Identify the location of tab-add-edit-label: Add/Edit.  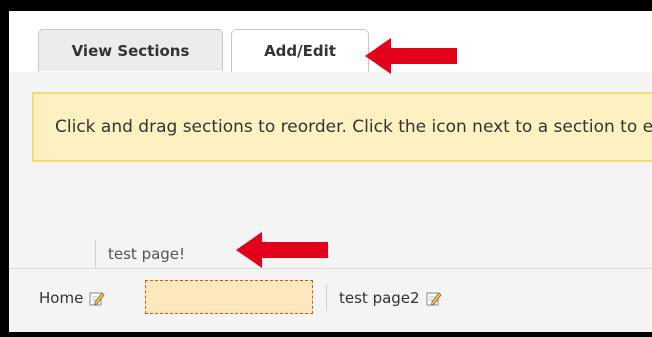
(300, 51).